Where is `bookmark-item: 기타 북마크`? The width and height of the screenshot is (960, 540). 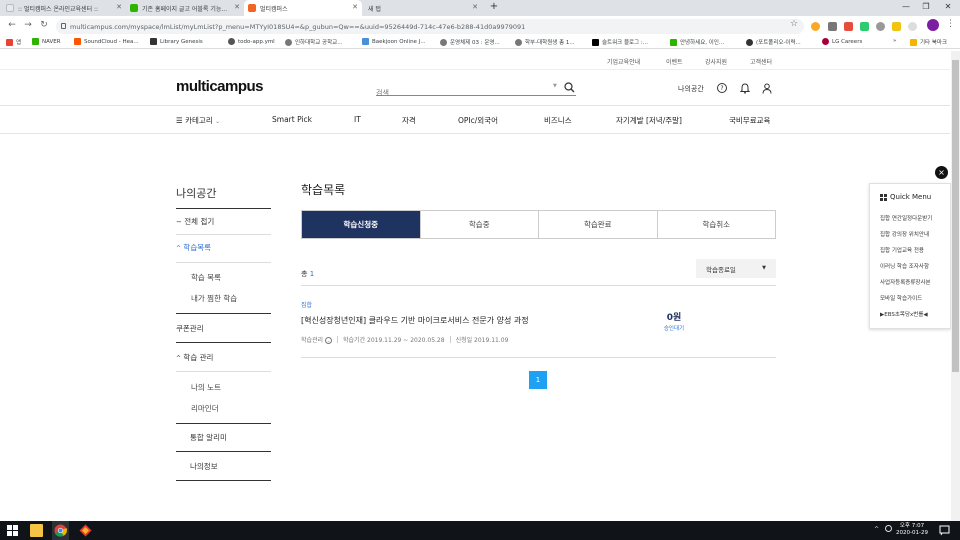
bookmark-item: 기타 북마크 is located at coordinates (928, 42).